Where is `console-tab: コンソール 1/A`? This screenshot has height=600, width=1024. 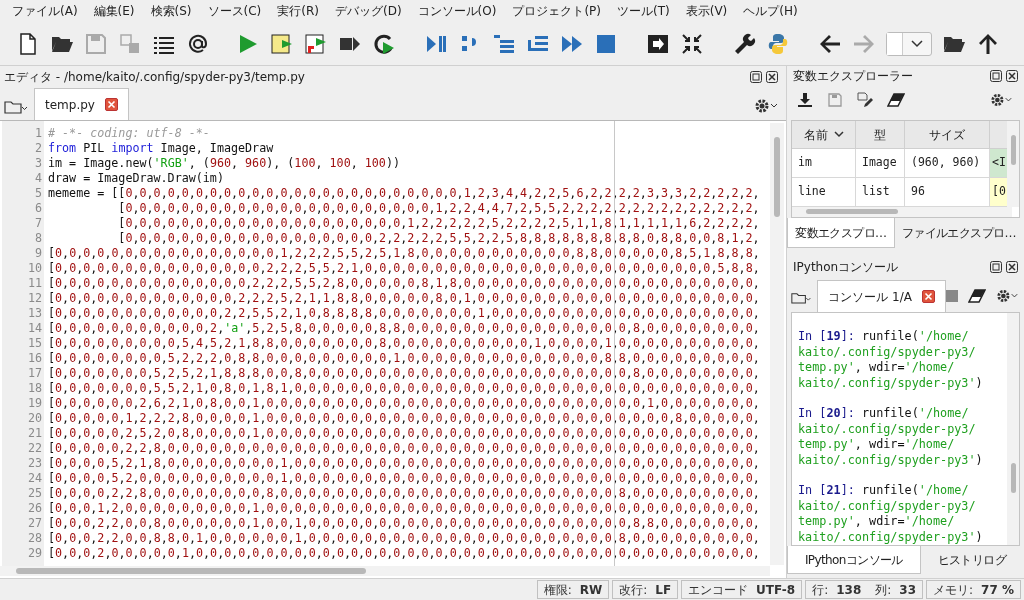
console-tab: コンソール 1/A is located at coordinates (881, 296).